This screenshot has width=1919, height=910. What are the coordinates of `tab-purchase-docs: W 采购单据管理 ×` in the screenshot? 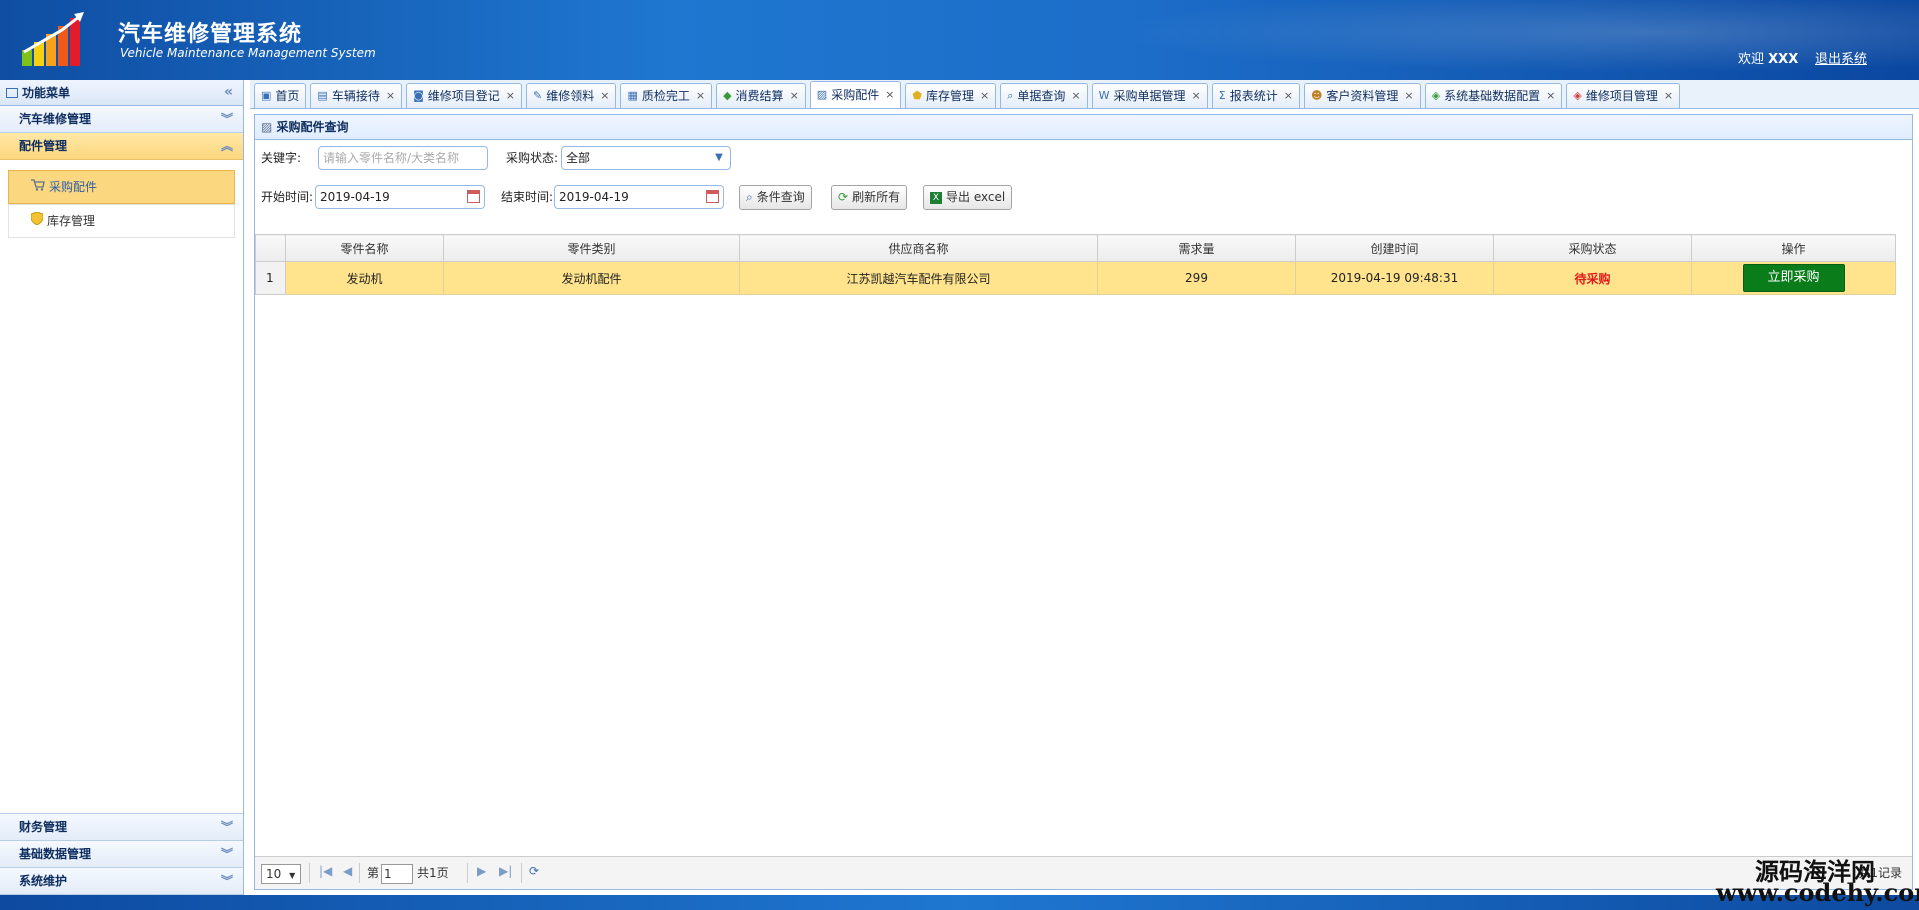 It's located at (1149, 95).